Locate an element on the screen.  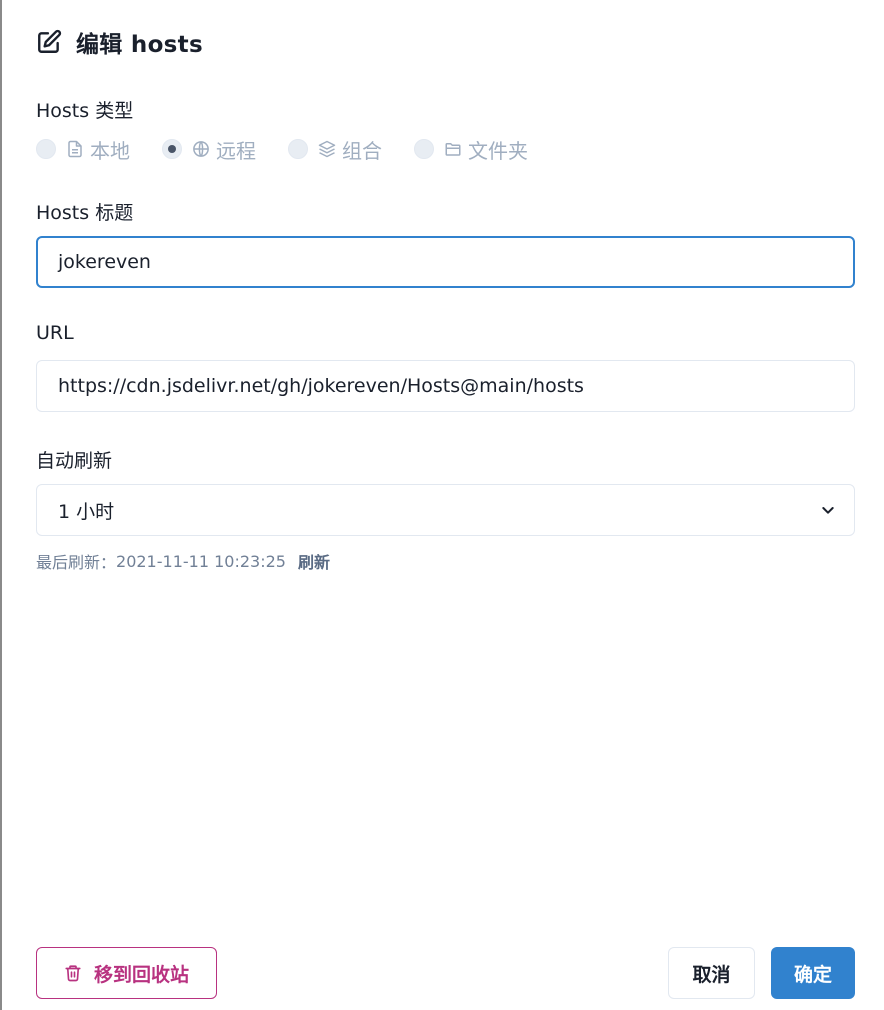
trash-icon is located at coordinates (73, 973).